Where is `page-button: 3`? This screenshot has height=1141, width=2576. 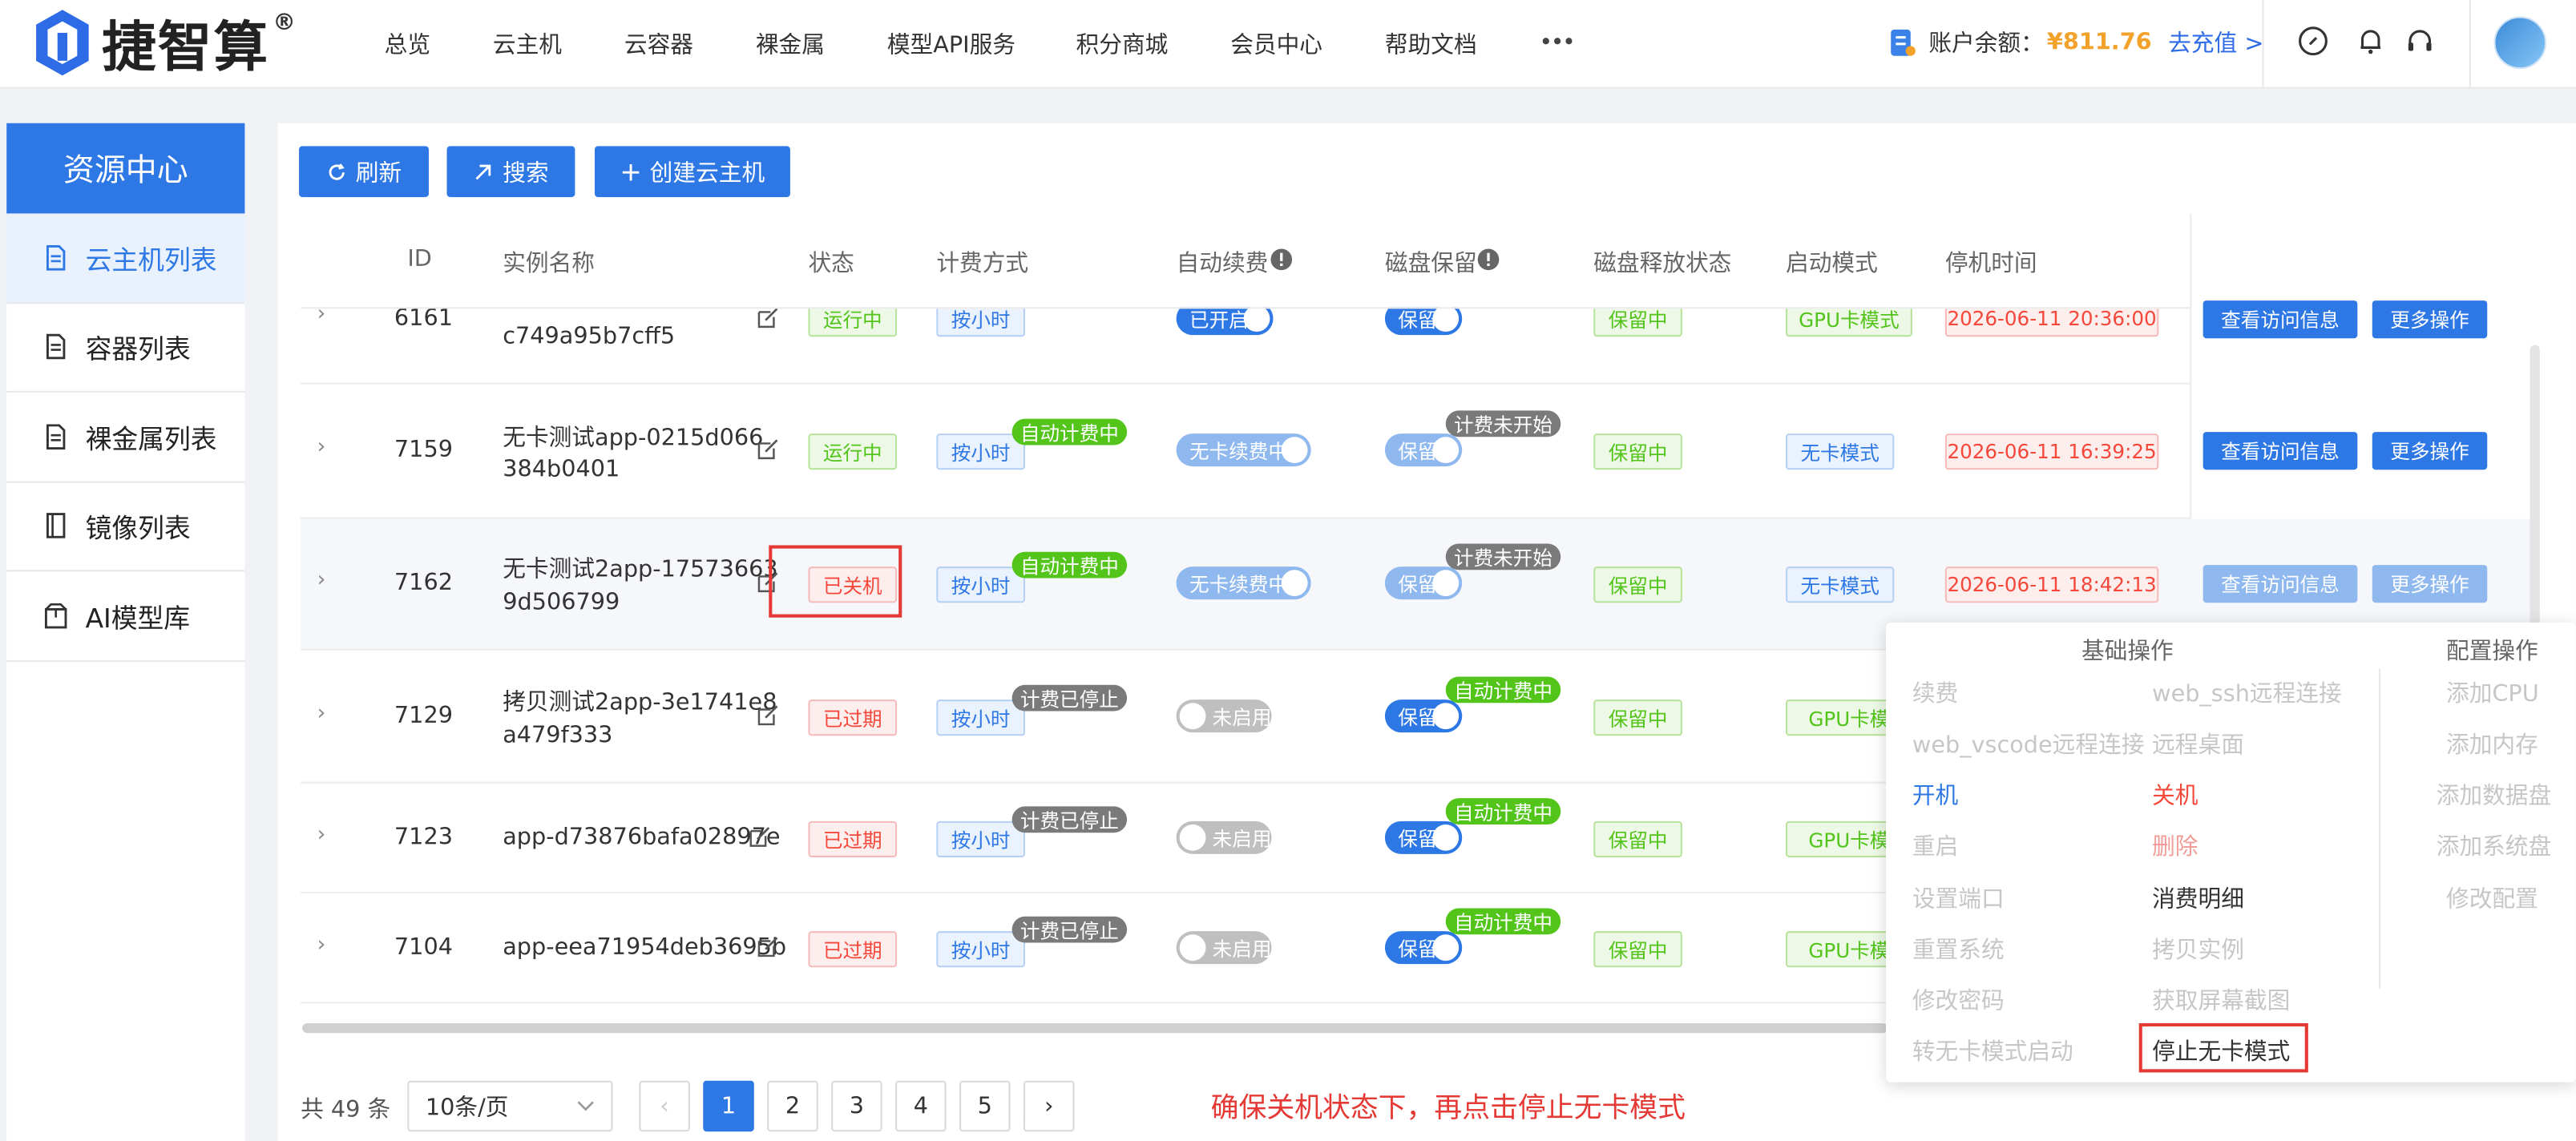 page-button: 3 is located at coordinates (857, 1106).